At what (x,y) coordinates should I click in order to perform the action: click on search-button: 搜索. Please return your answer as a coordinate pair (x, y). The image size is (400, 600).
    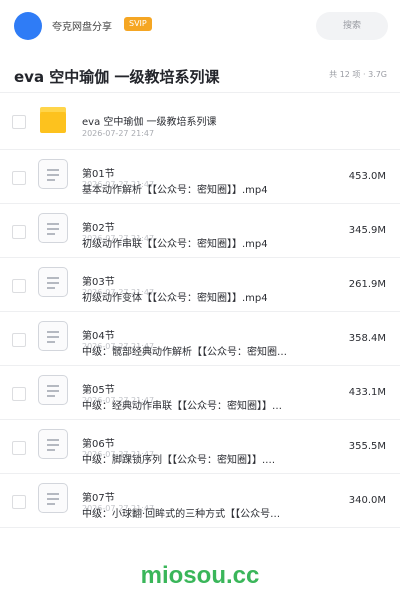
    Looking at the image, I should click on (352, 26).